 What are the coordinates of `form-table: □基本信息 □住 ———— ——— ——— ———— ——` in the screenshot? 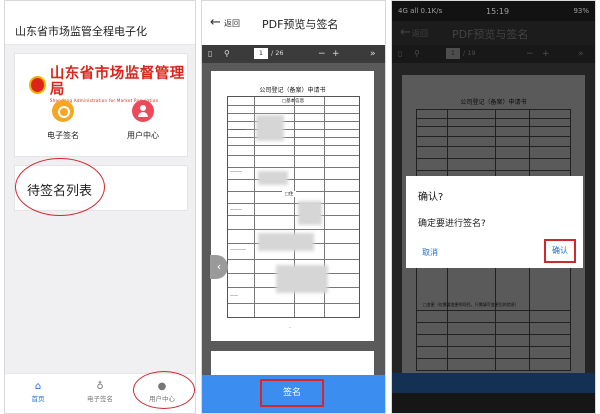 It's located at (293, 207).